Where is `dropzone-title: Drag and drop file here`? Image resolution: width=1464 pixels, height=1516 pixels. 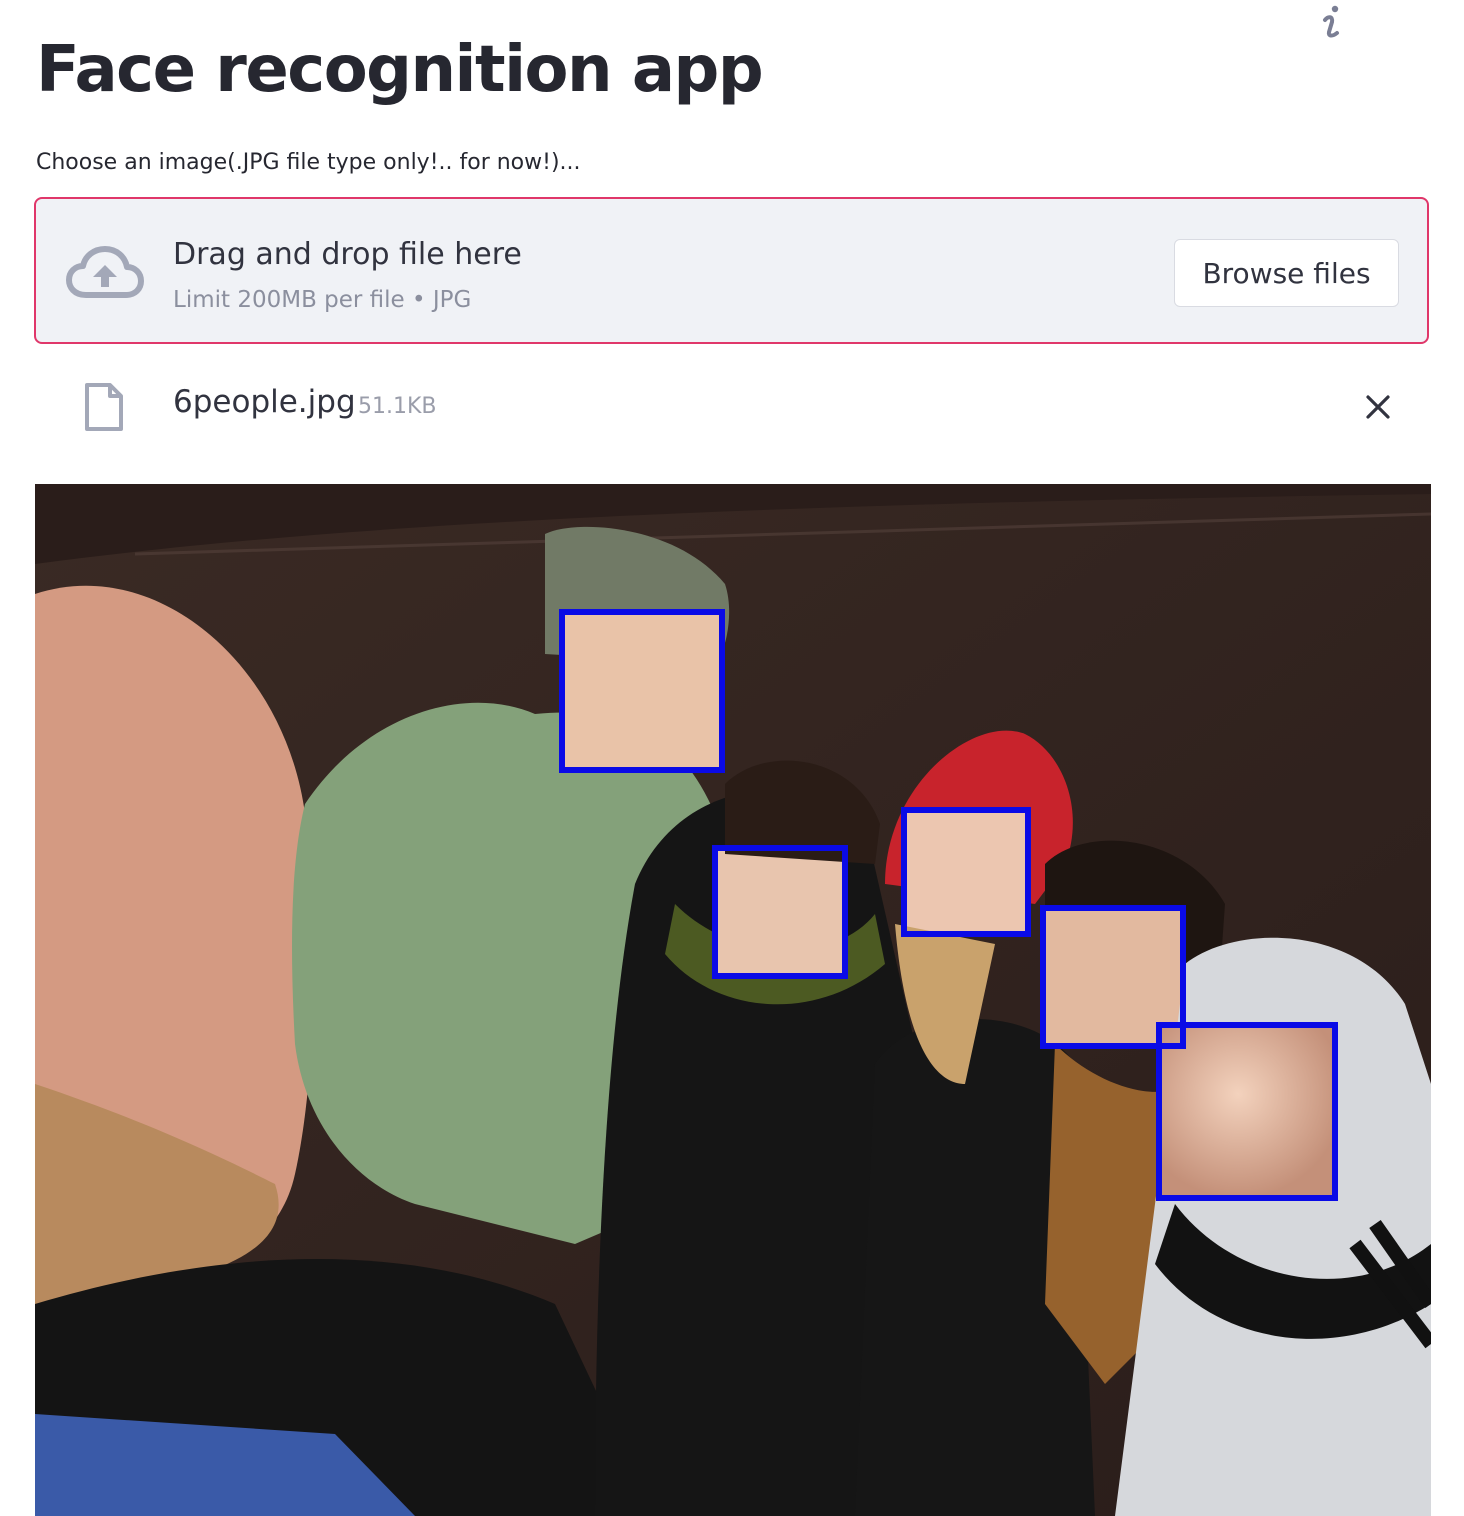 dropzone-title: Drag and drop file here is located at coordinates (347, 254).